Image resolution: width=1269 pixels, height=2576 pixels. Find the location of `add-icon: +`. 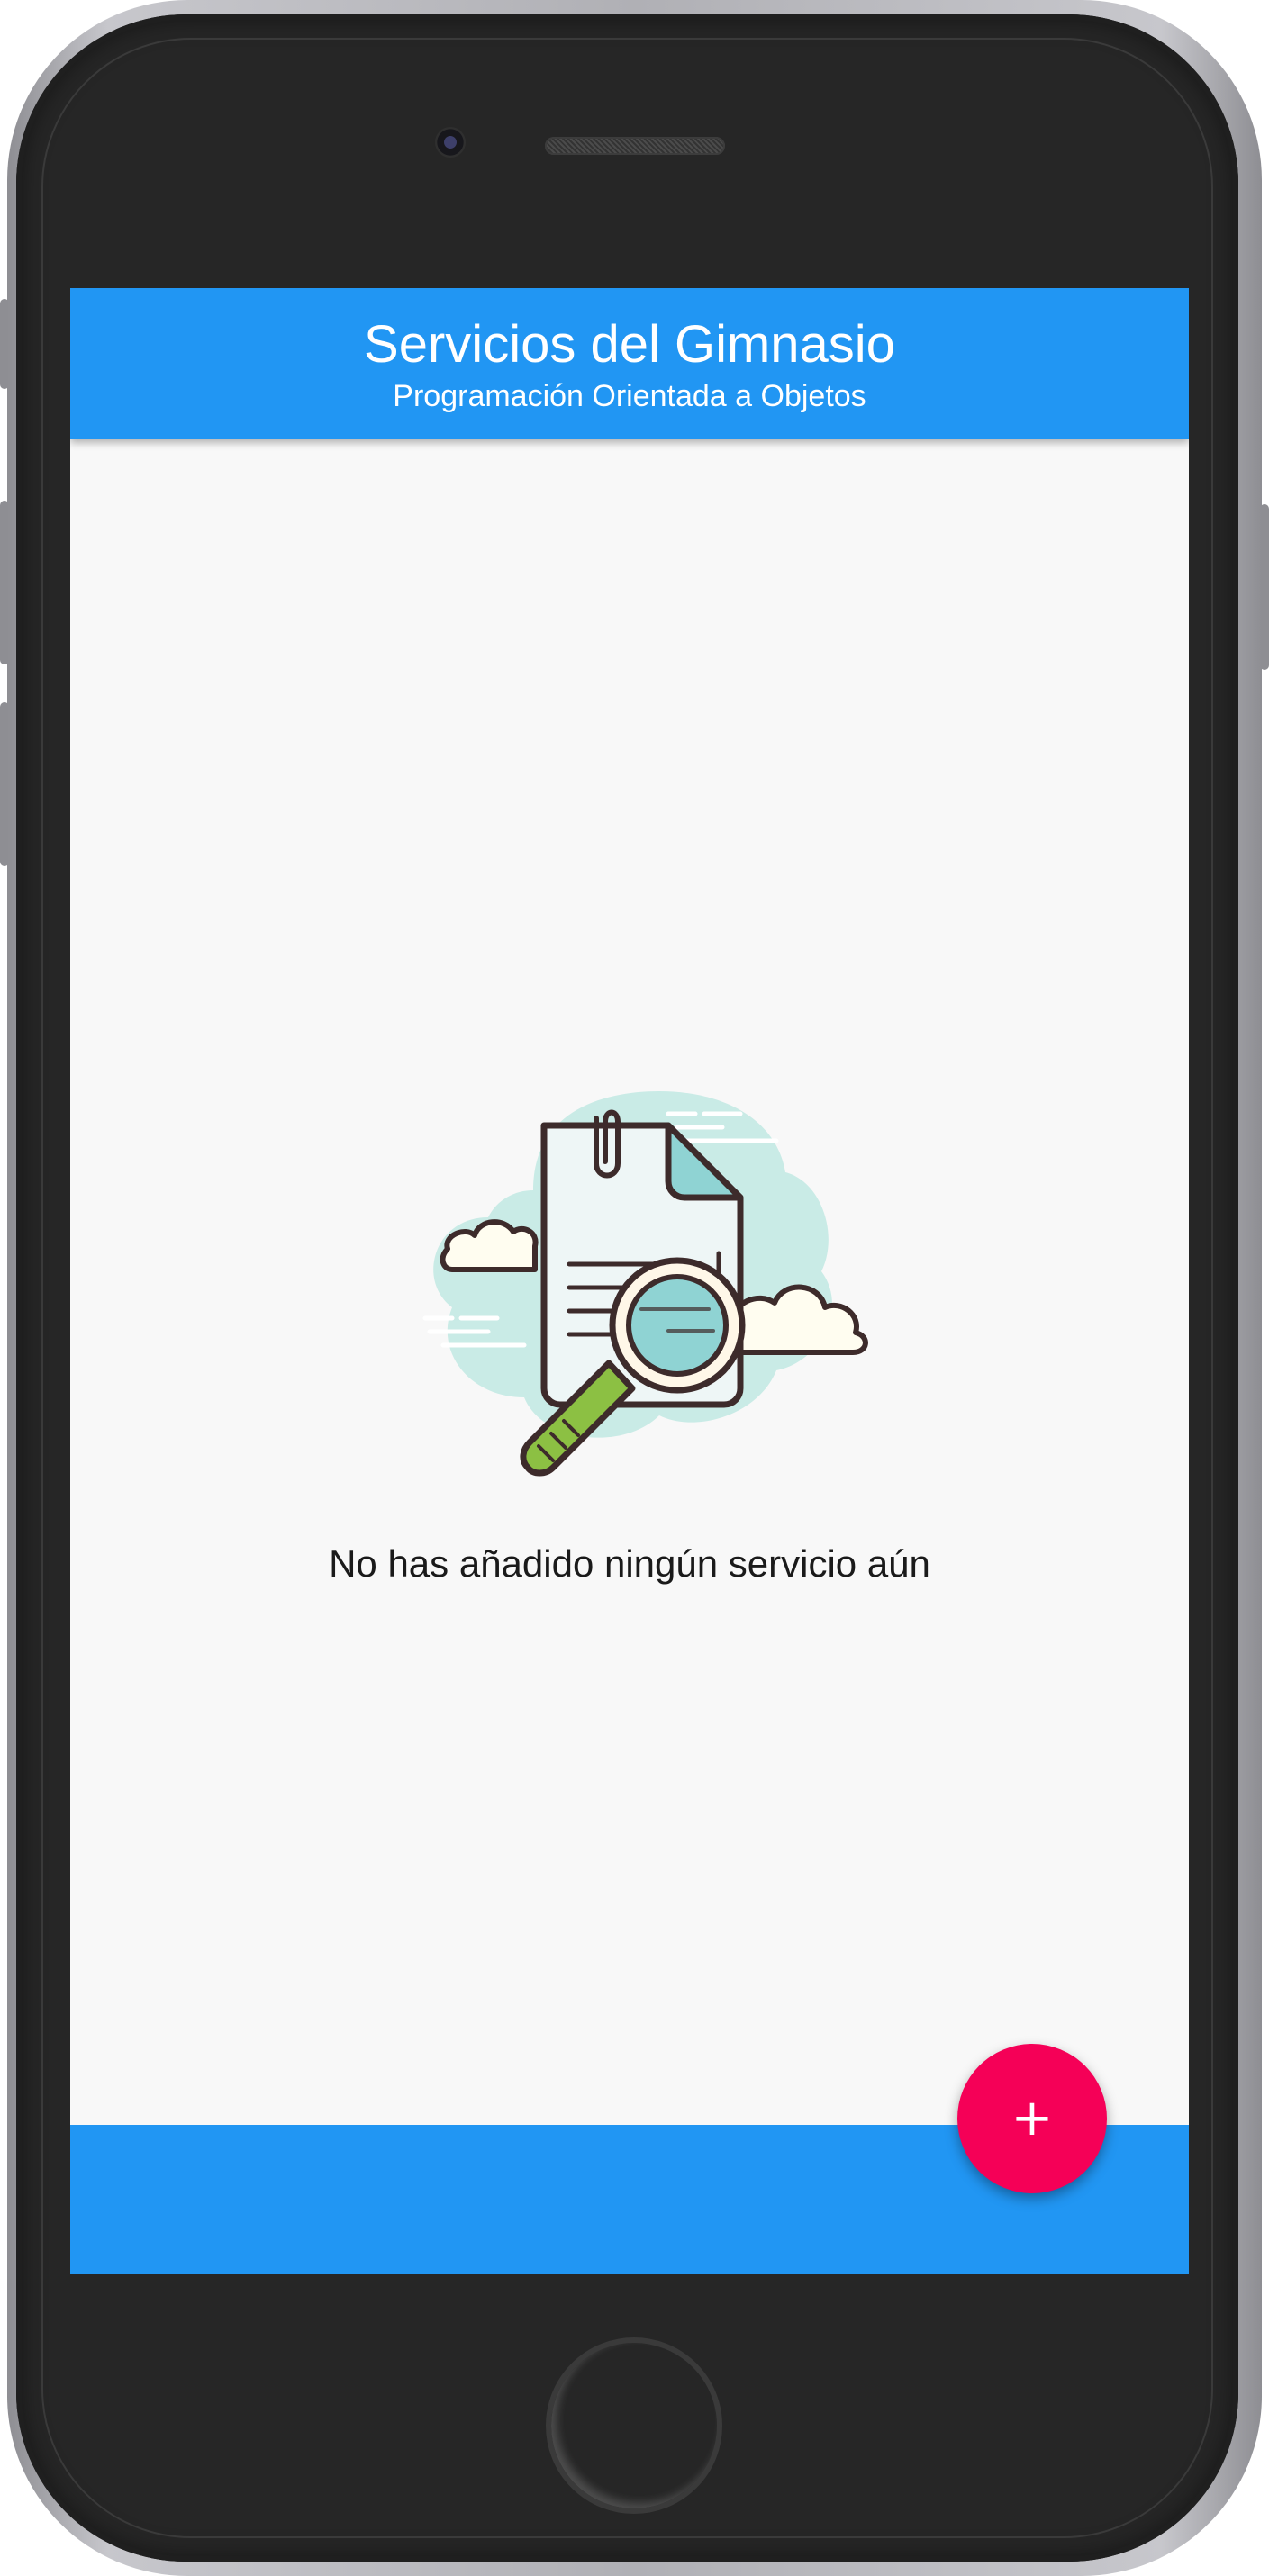

add-icon: + is located at coordinates (1032, 2118).